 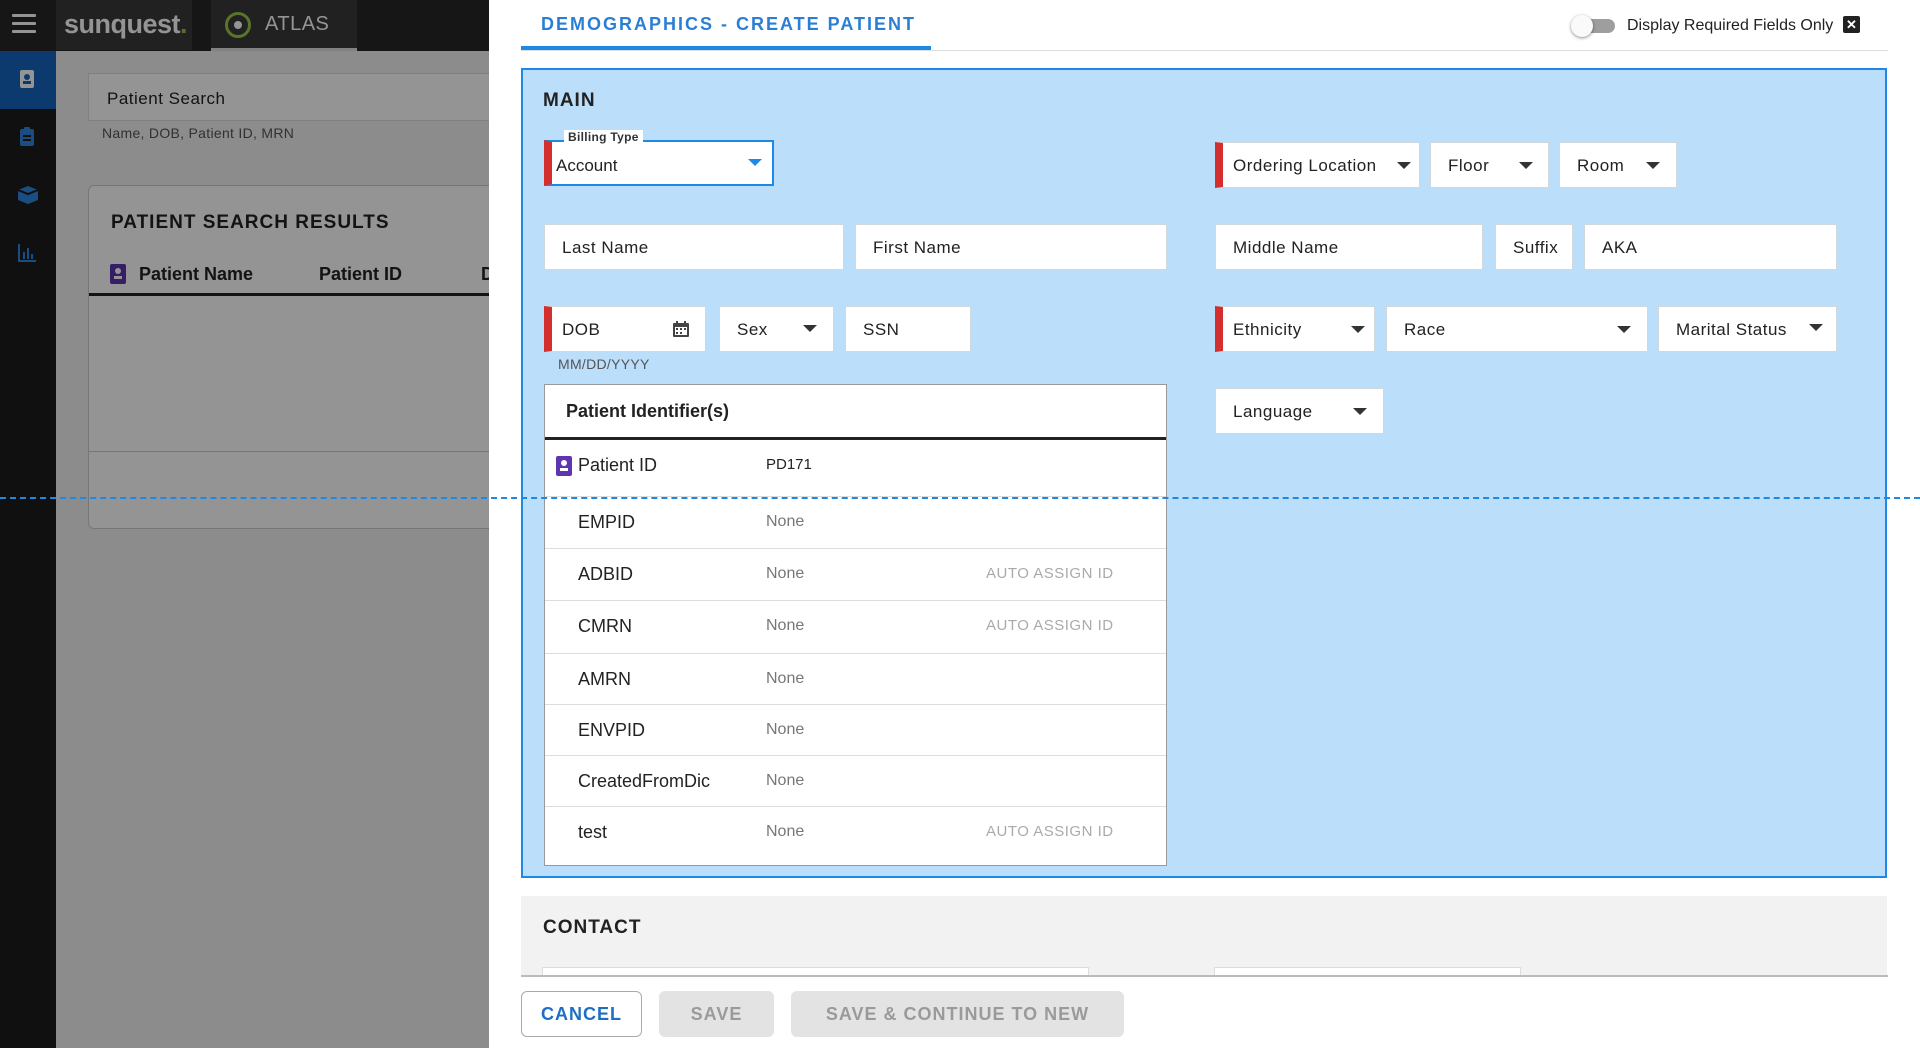 I want to click on fold-guide-line, so click(x=960, y=498).